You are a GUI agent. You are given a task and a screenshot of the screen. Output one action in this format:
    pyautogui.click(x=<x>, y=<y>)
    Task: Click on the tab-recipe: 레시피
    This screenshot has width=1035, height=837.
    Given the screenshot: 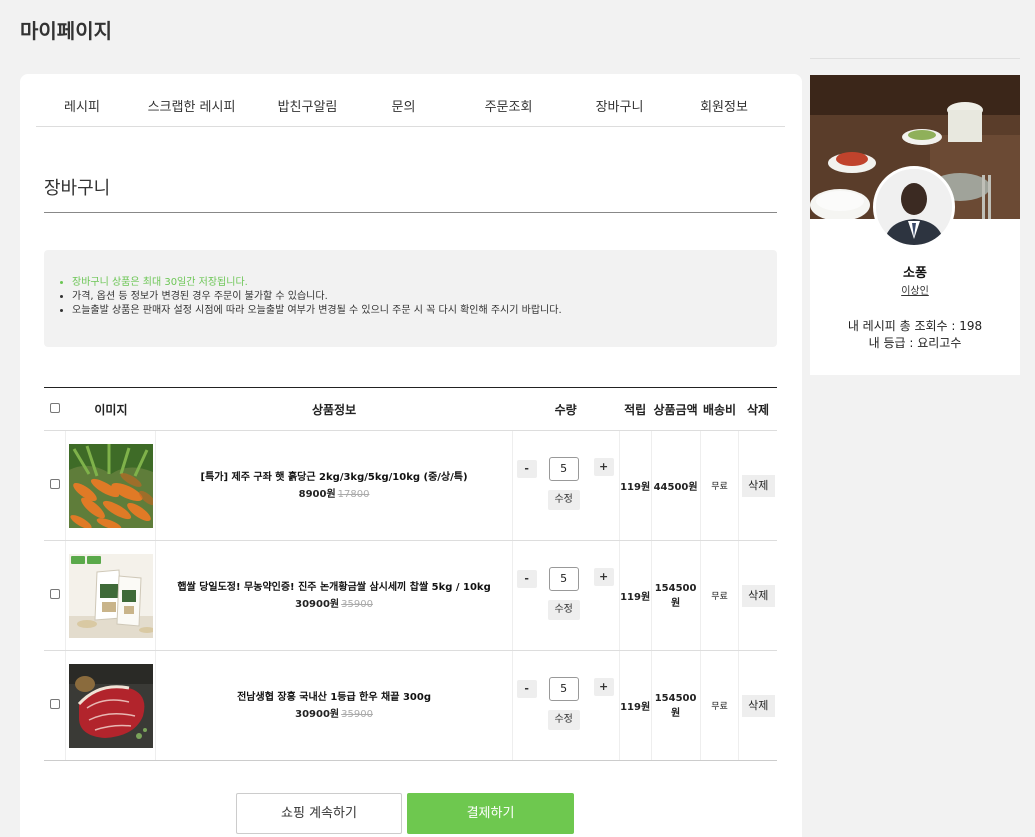 What is the action you would take?
    pyautogui.click(x=82, y=108)
    